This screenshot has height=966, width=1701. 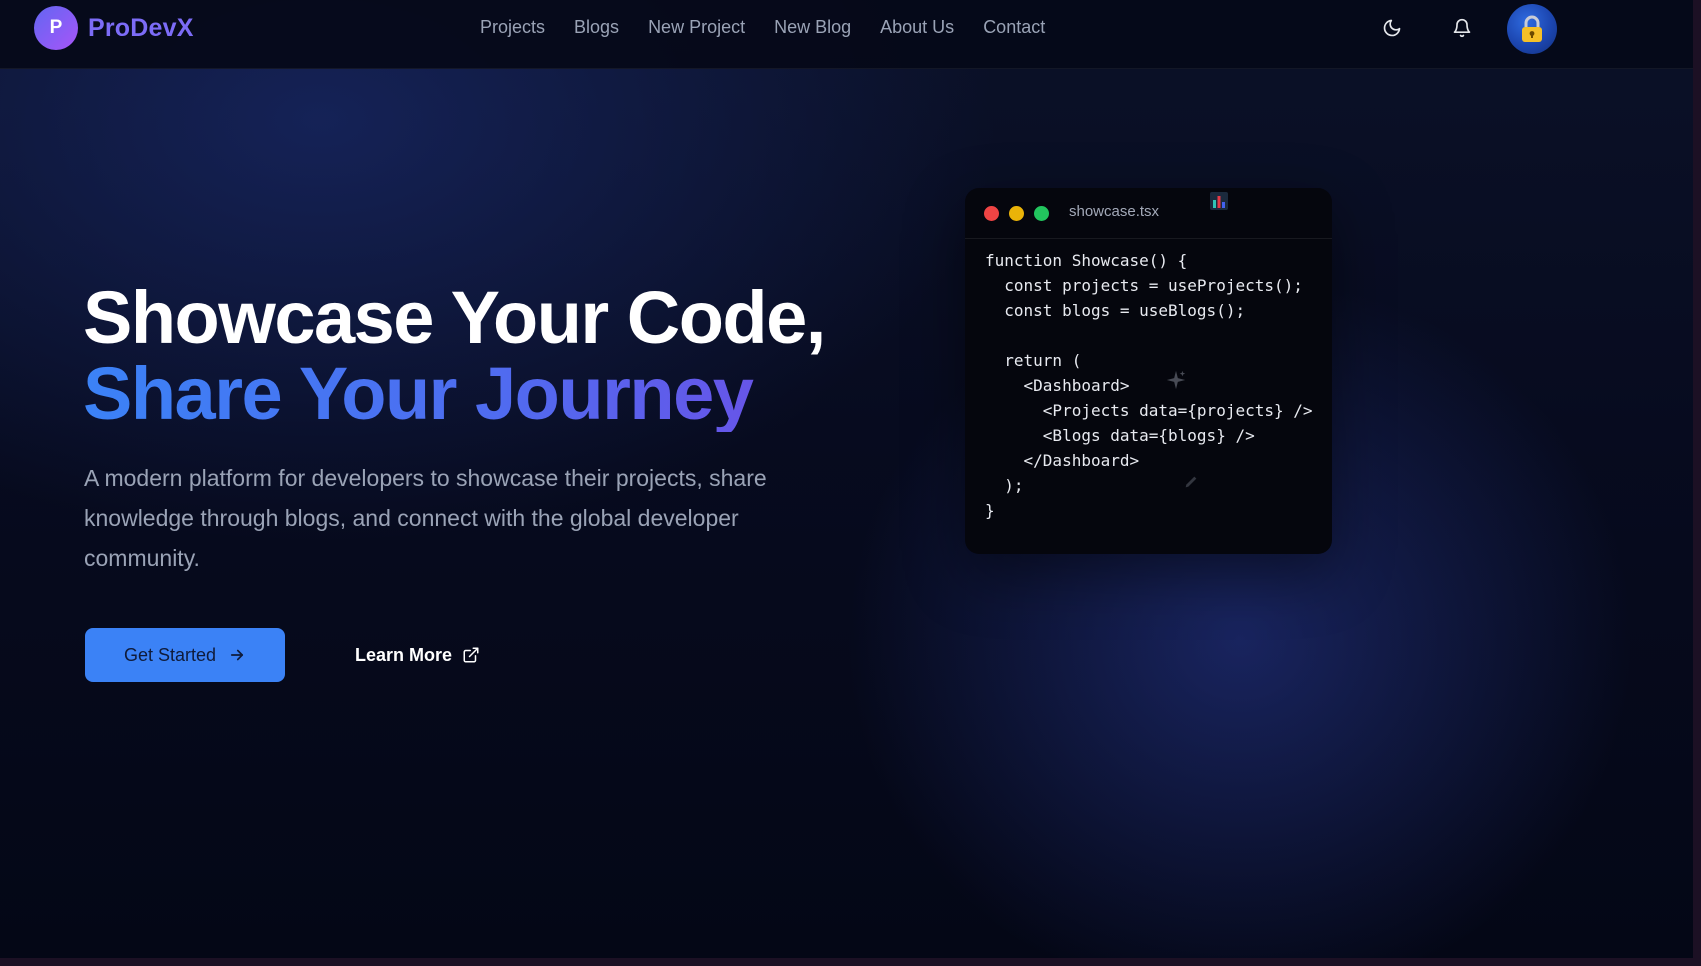 I want to click on window-dot-yellow, so click(x=1016, y=213).